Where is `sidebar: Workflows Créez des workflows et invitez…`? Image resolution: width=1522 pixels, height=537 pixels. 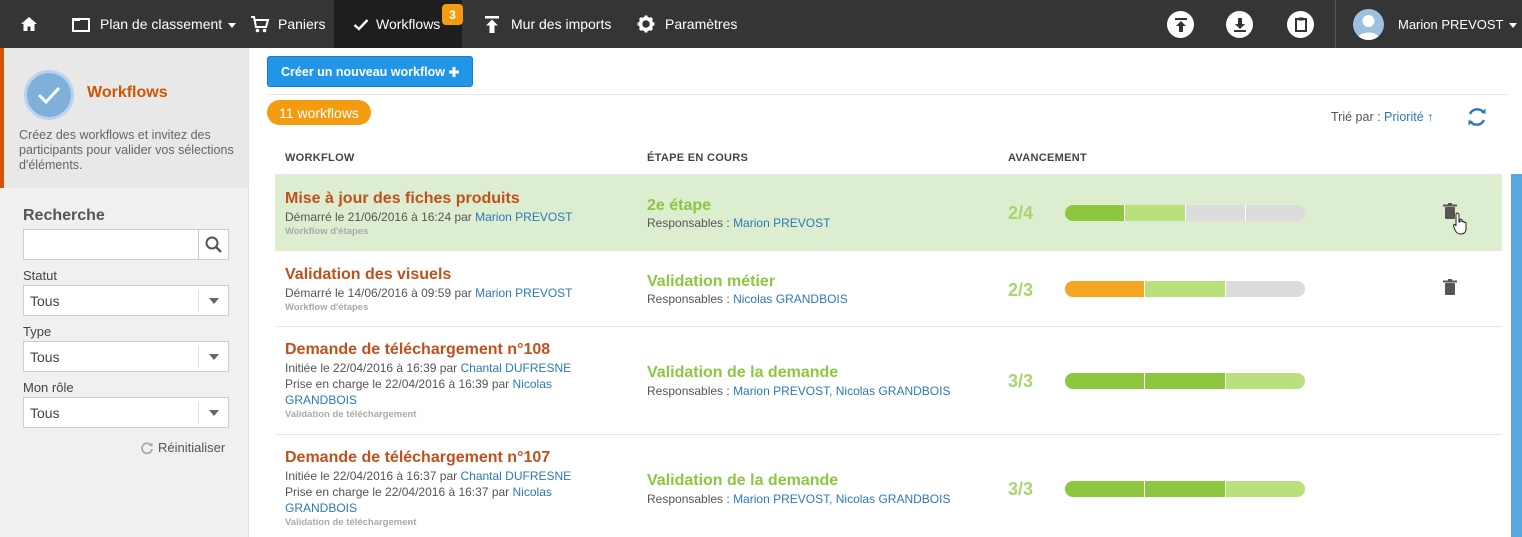
sidebar: Workflows Créez des workflows et invitez… is located at coordinates (124, 292).